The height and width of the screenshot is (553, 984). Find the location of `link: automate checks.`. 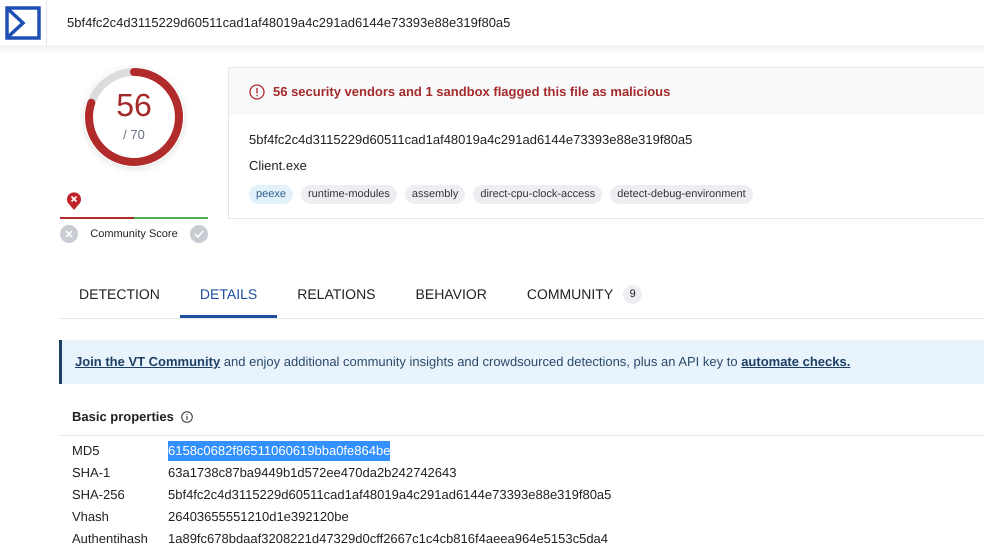

link: automate checks. is located at coordinates (795, 362).